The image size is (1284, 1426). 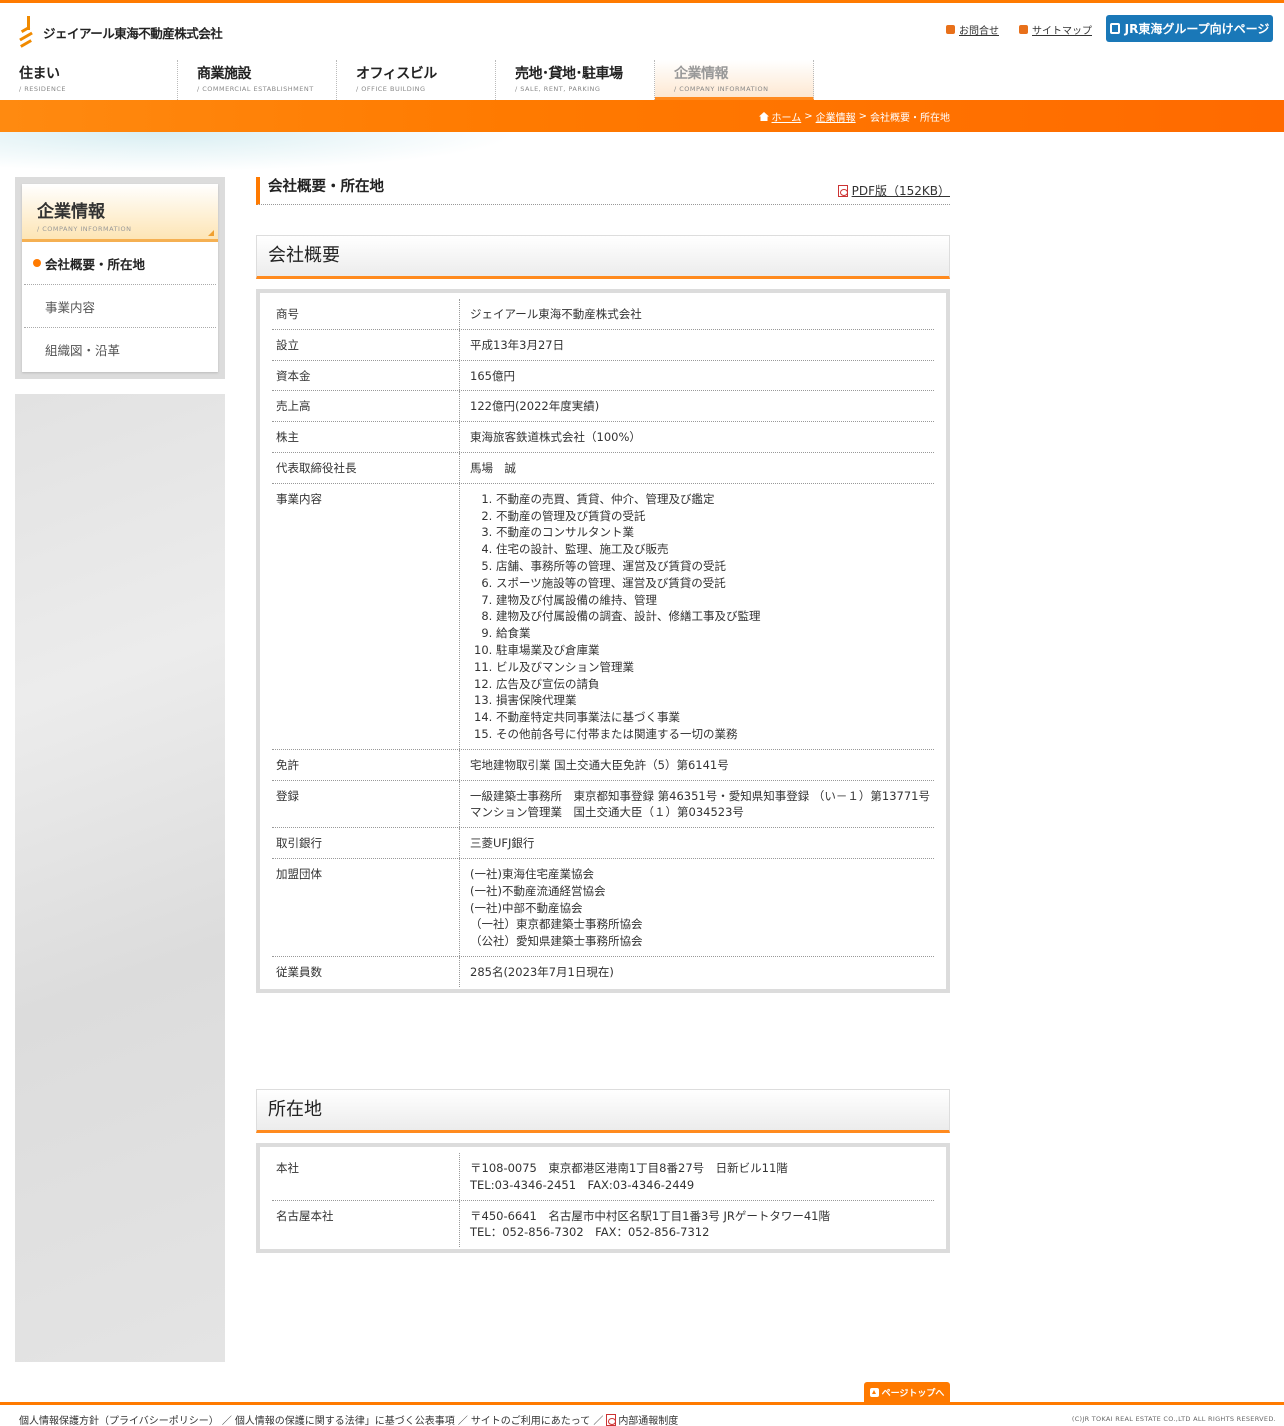 I want to click on list-item: 建物及び付属設備の調査、設計、修繕工事及び監理, so click(x=715, y=616).